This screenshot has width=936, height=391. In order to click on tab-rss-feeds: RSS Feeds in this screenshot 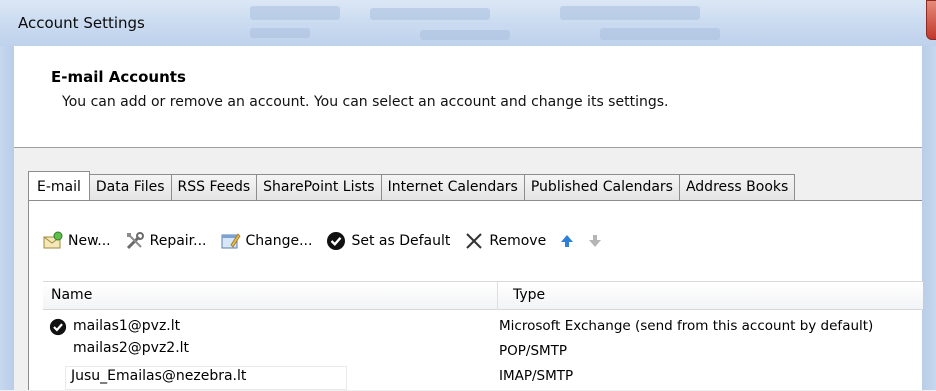, I will do `click(214, 187)`.